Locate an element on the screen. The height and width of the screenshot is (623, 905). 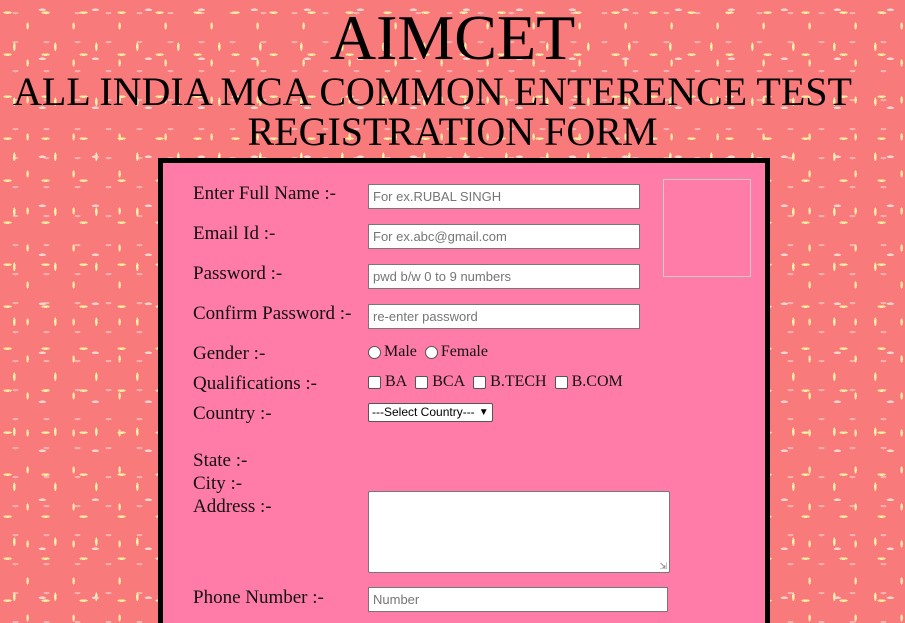
full-name-label: Enter Full Name :- is located at coordinates (264, 193).